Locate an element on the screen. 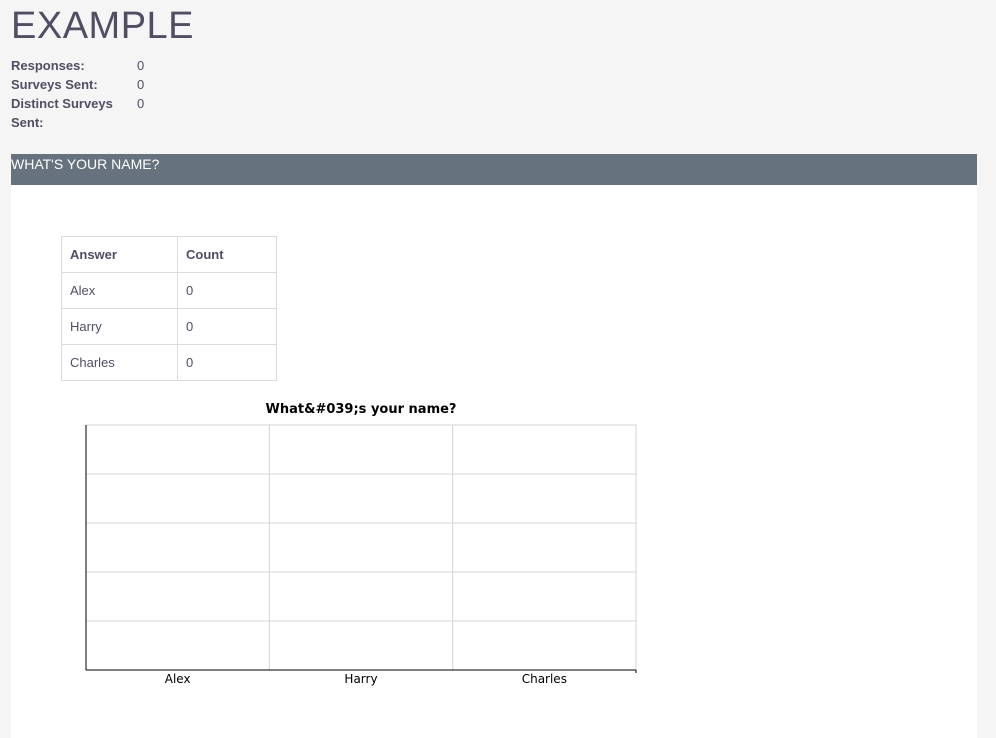 Image resolution: width=996 pixels, height=738 pixels. stat-responses: Responses: 0 is located at coordinates (77, 65).